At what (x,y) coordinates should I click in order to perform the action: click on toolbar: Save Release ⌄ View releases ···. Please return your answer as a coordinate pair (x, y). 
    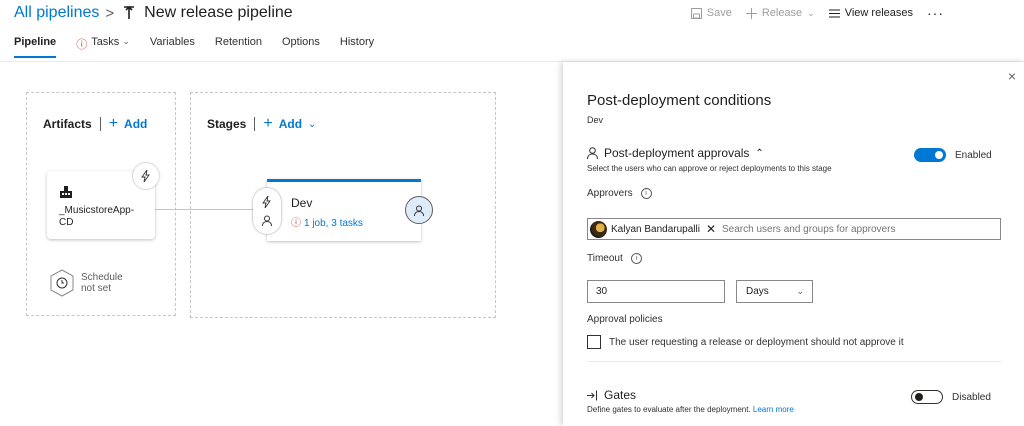
    Looking at the image, I should click on (810, 13).